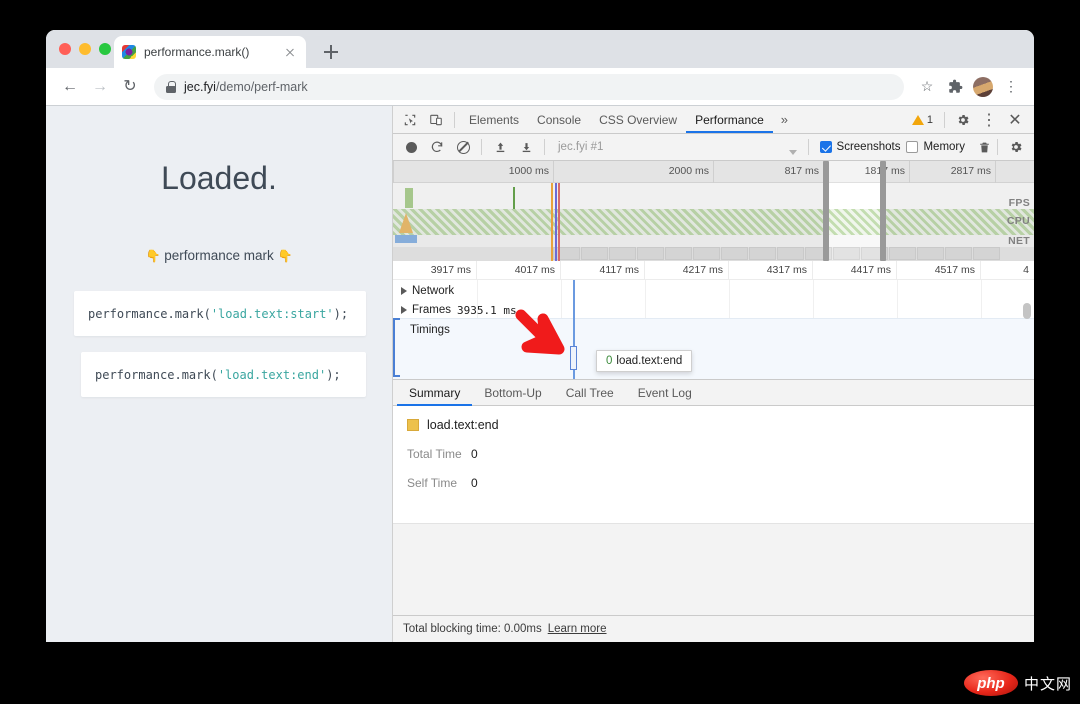 The width and height of the screenshot is (1080, 704). I want to click on lock-icon, so click(171, 86).